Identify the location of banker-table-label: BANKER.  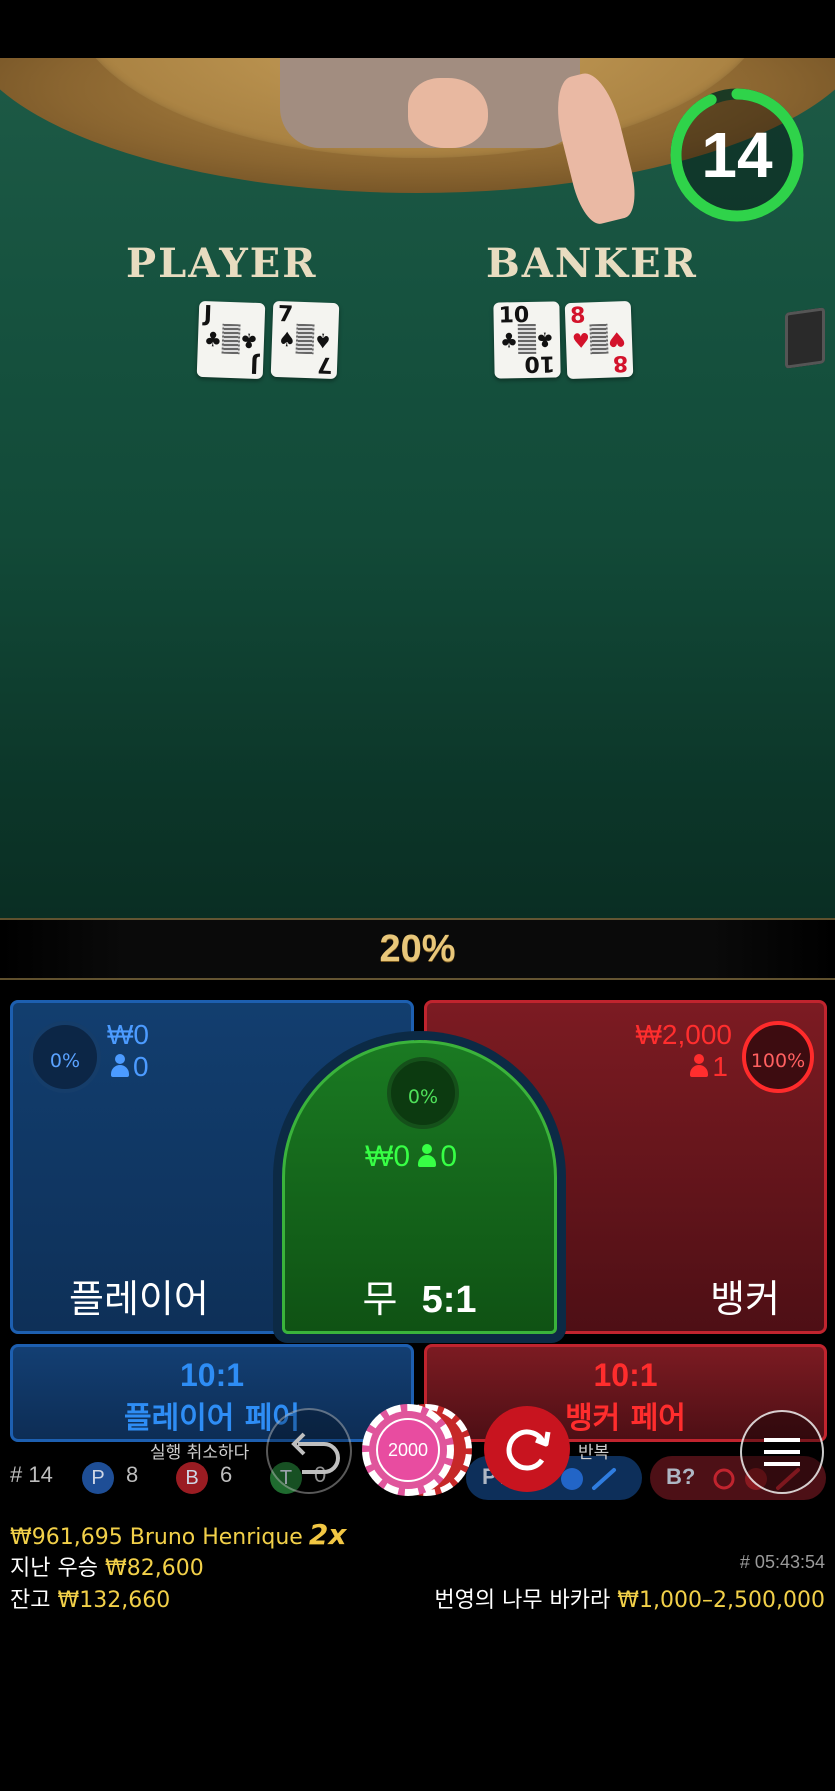
(592, 263).